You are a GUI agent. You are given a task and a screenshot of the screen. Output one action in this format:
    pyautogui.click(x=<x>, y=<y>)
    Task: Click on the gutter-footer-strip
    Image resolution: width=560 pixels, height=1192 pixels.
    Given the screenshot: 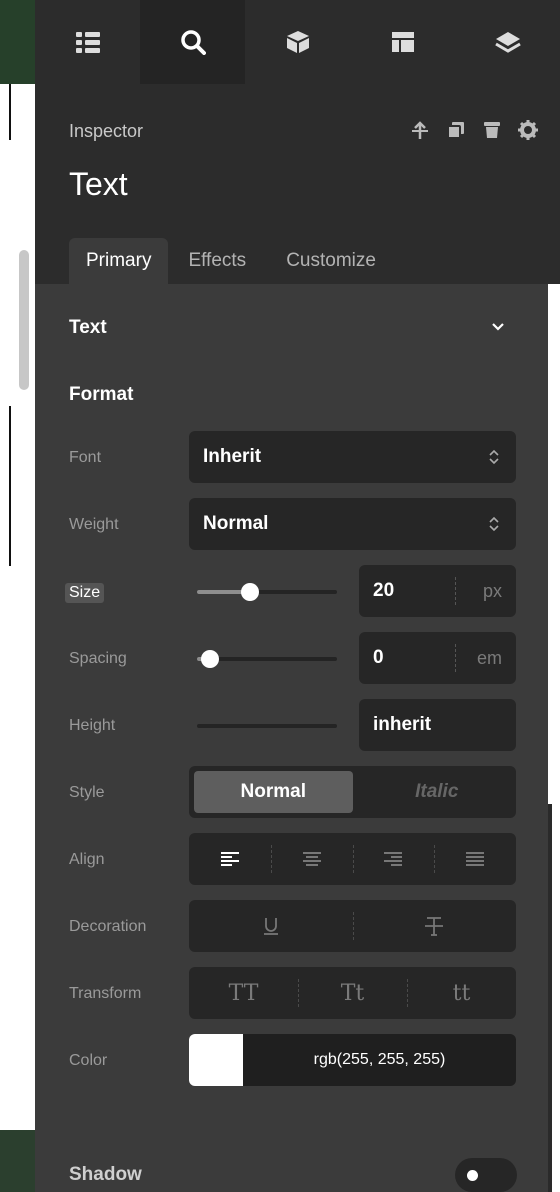 What is the action you would take?
    pyautogui.click(x=17, y=1161)
    